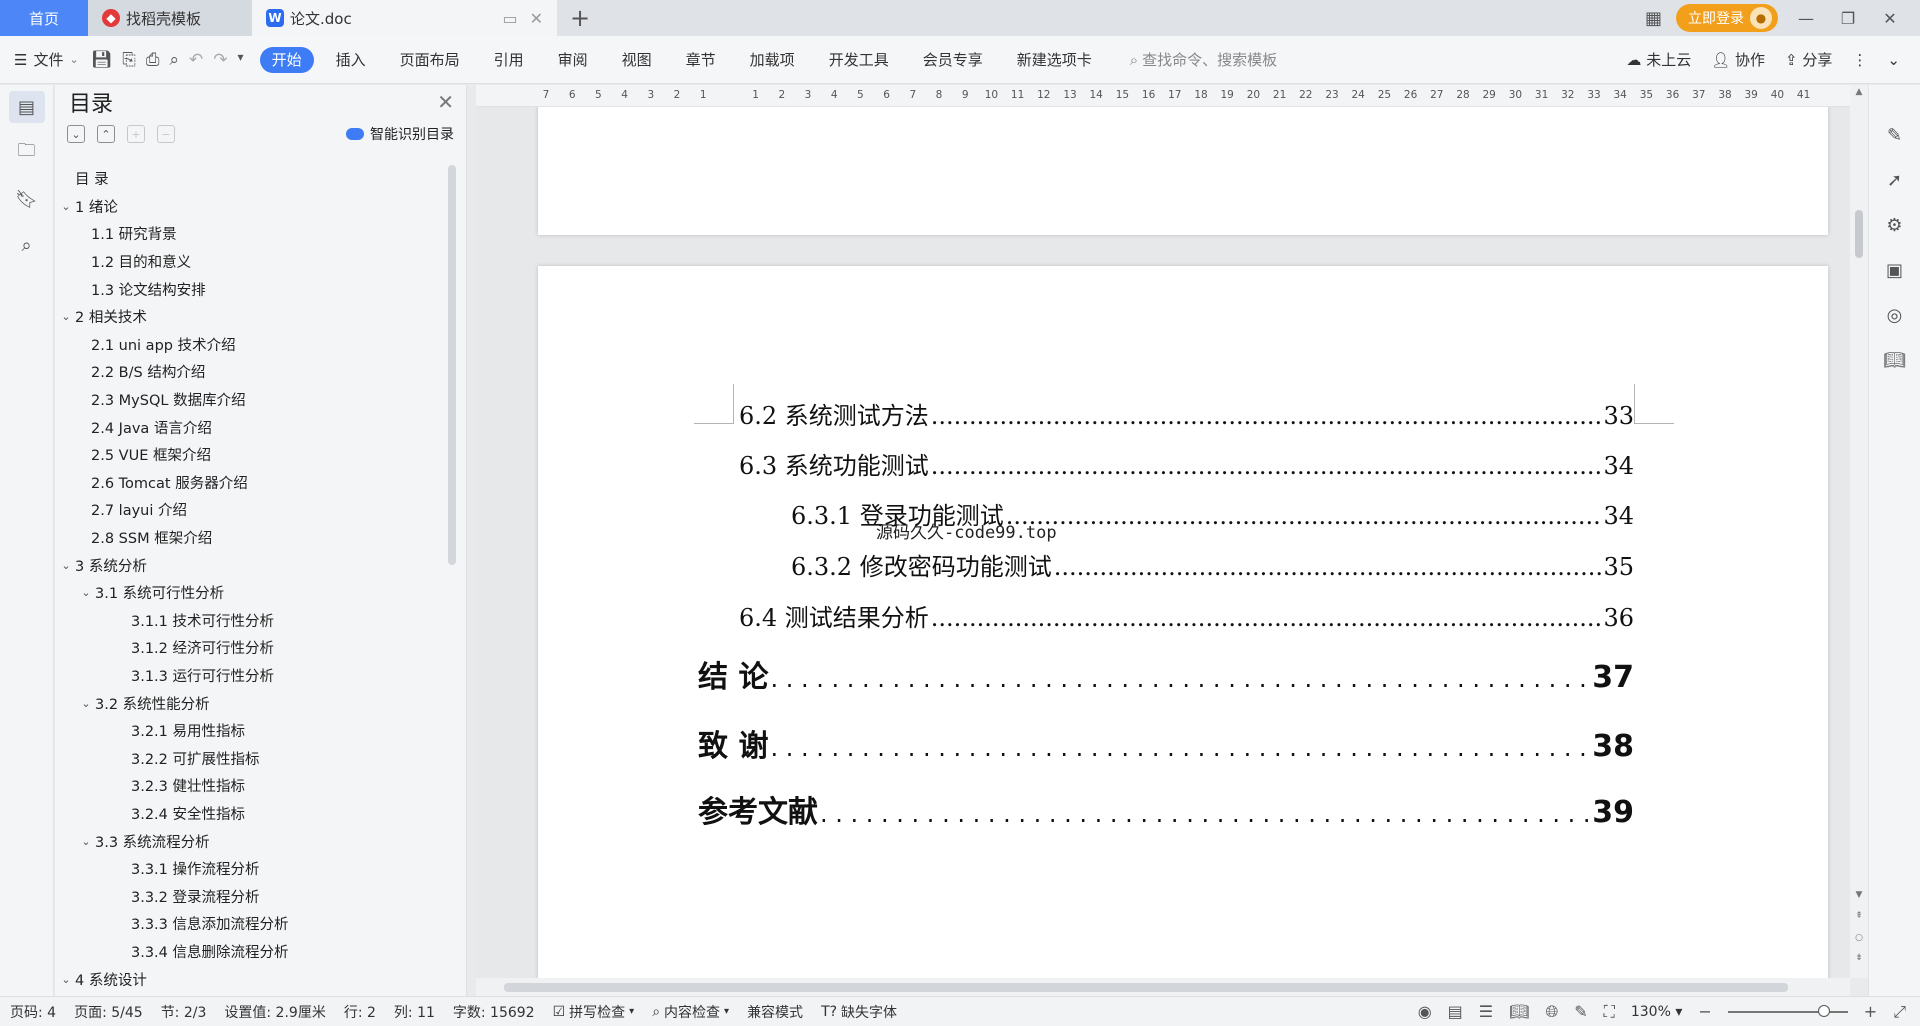  What do you see at coordinates (102, 60) in the screenshot?
I see `save-icon: 💾︎` at bounding box center [102, 60].